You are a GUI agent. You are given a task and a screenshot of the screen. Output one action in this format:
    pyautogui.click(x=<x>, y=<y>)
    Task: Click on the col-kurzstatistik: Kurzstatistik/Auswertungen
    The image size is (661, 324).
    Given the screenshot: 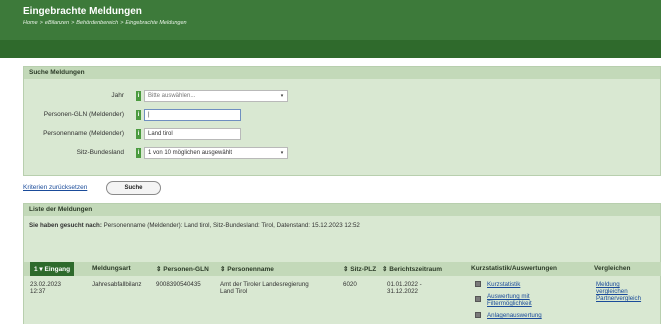 What is the action you would take?
    pyautogui.click(x=514, y=268)
    